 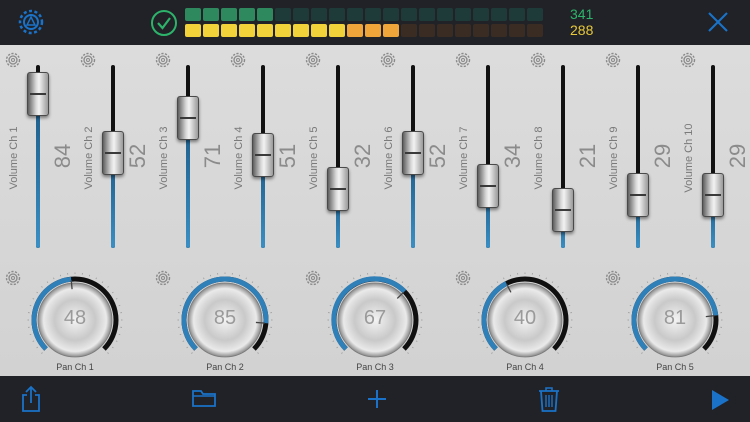 I want to click on folder-icon, so click(x=204, y=398).